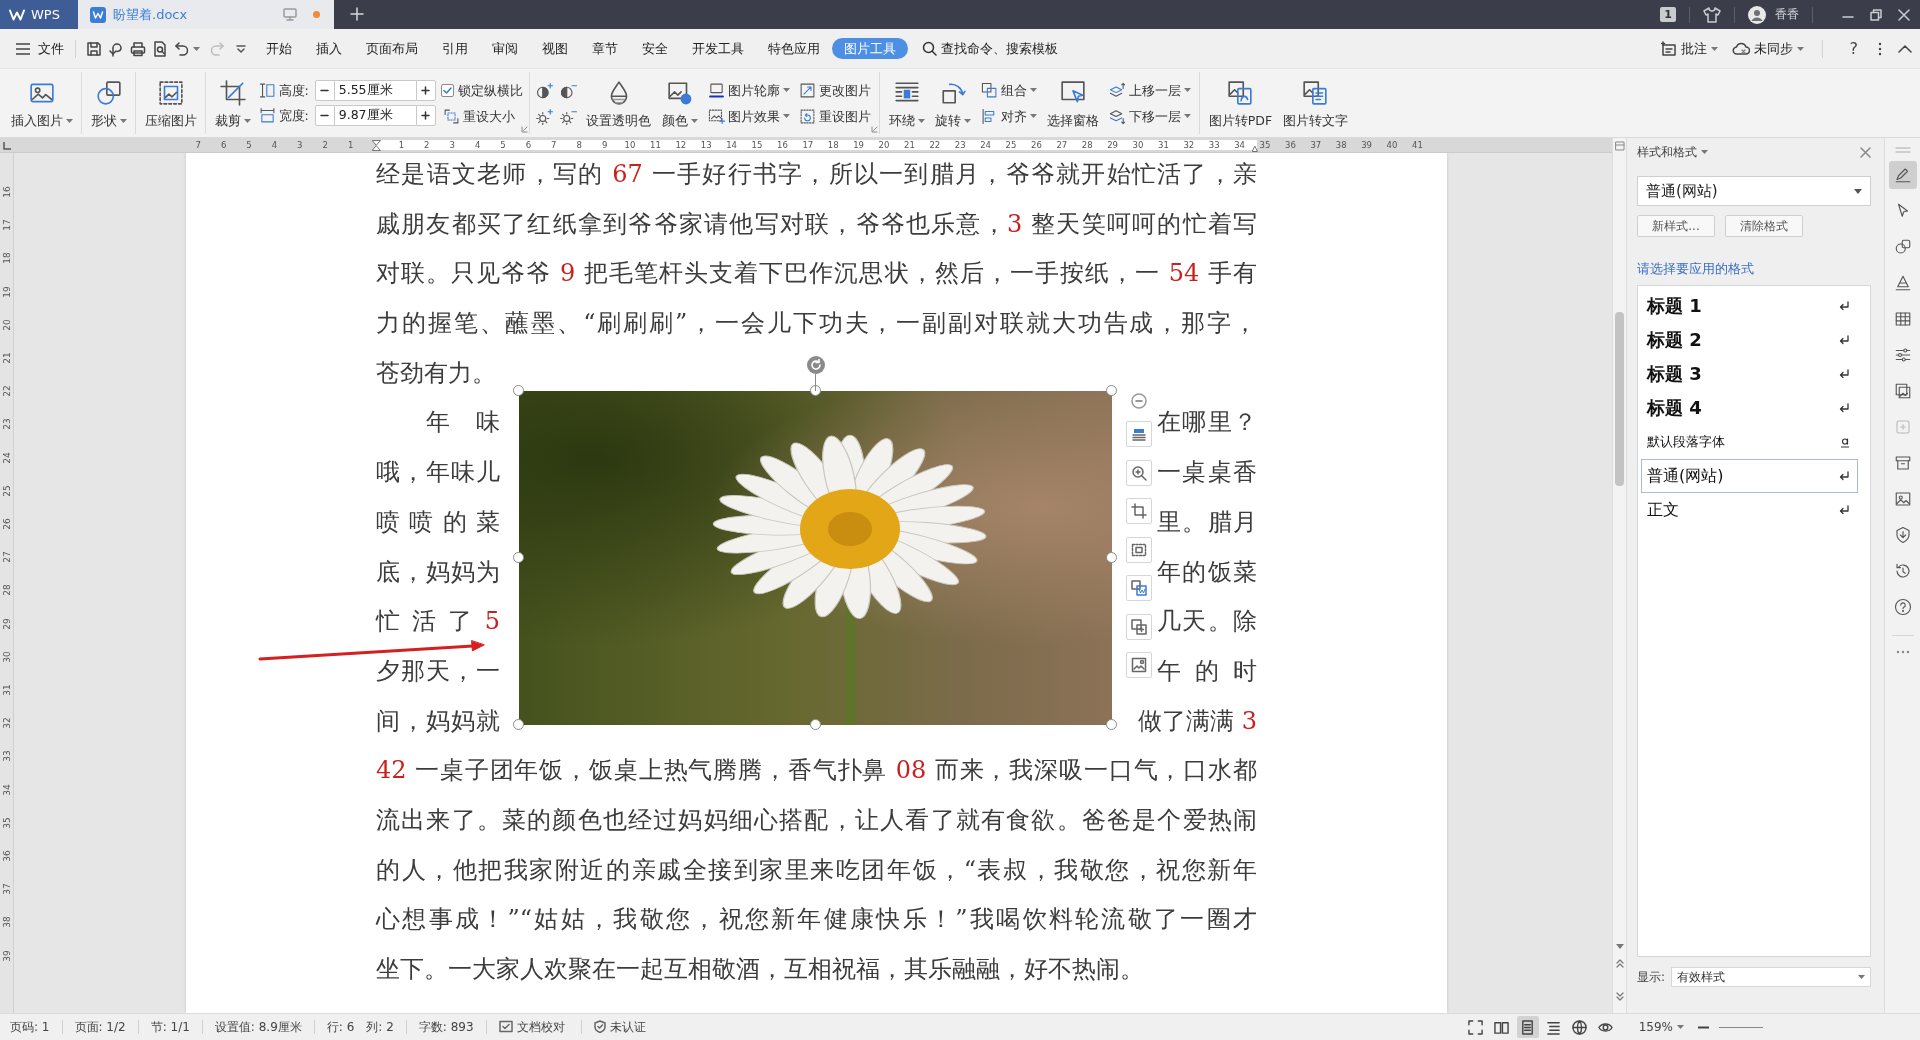 The width and height of the screenshot is (1920, 1040). I want to click on ribbon-button: 组合, so click(1009, 90).